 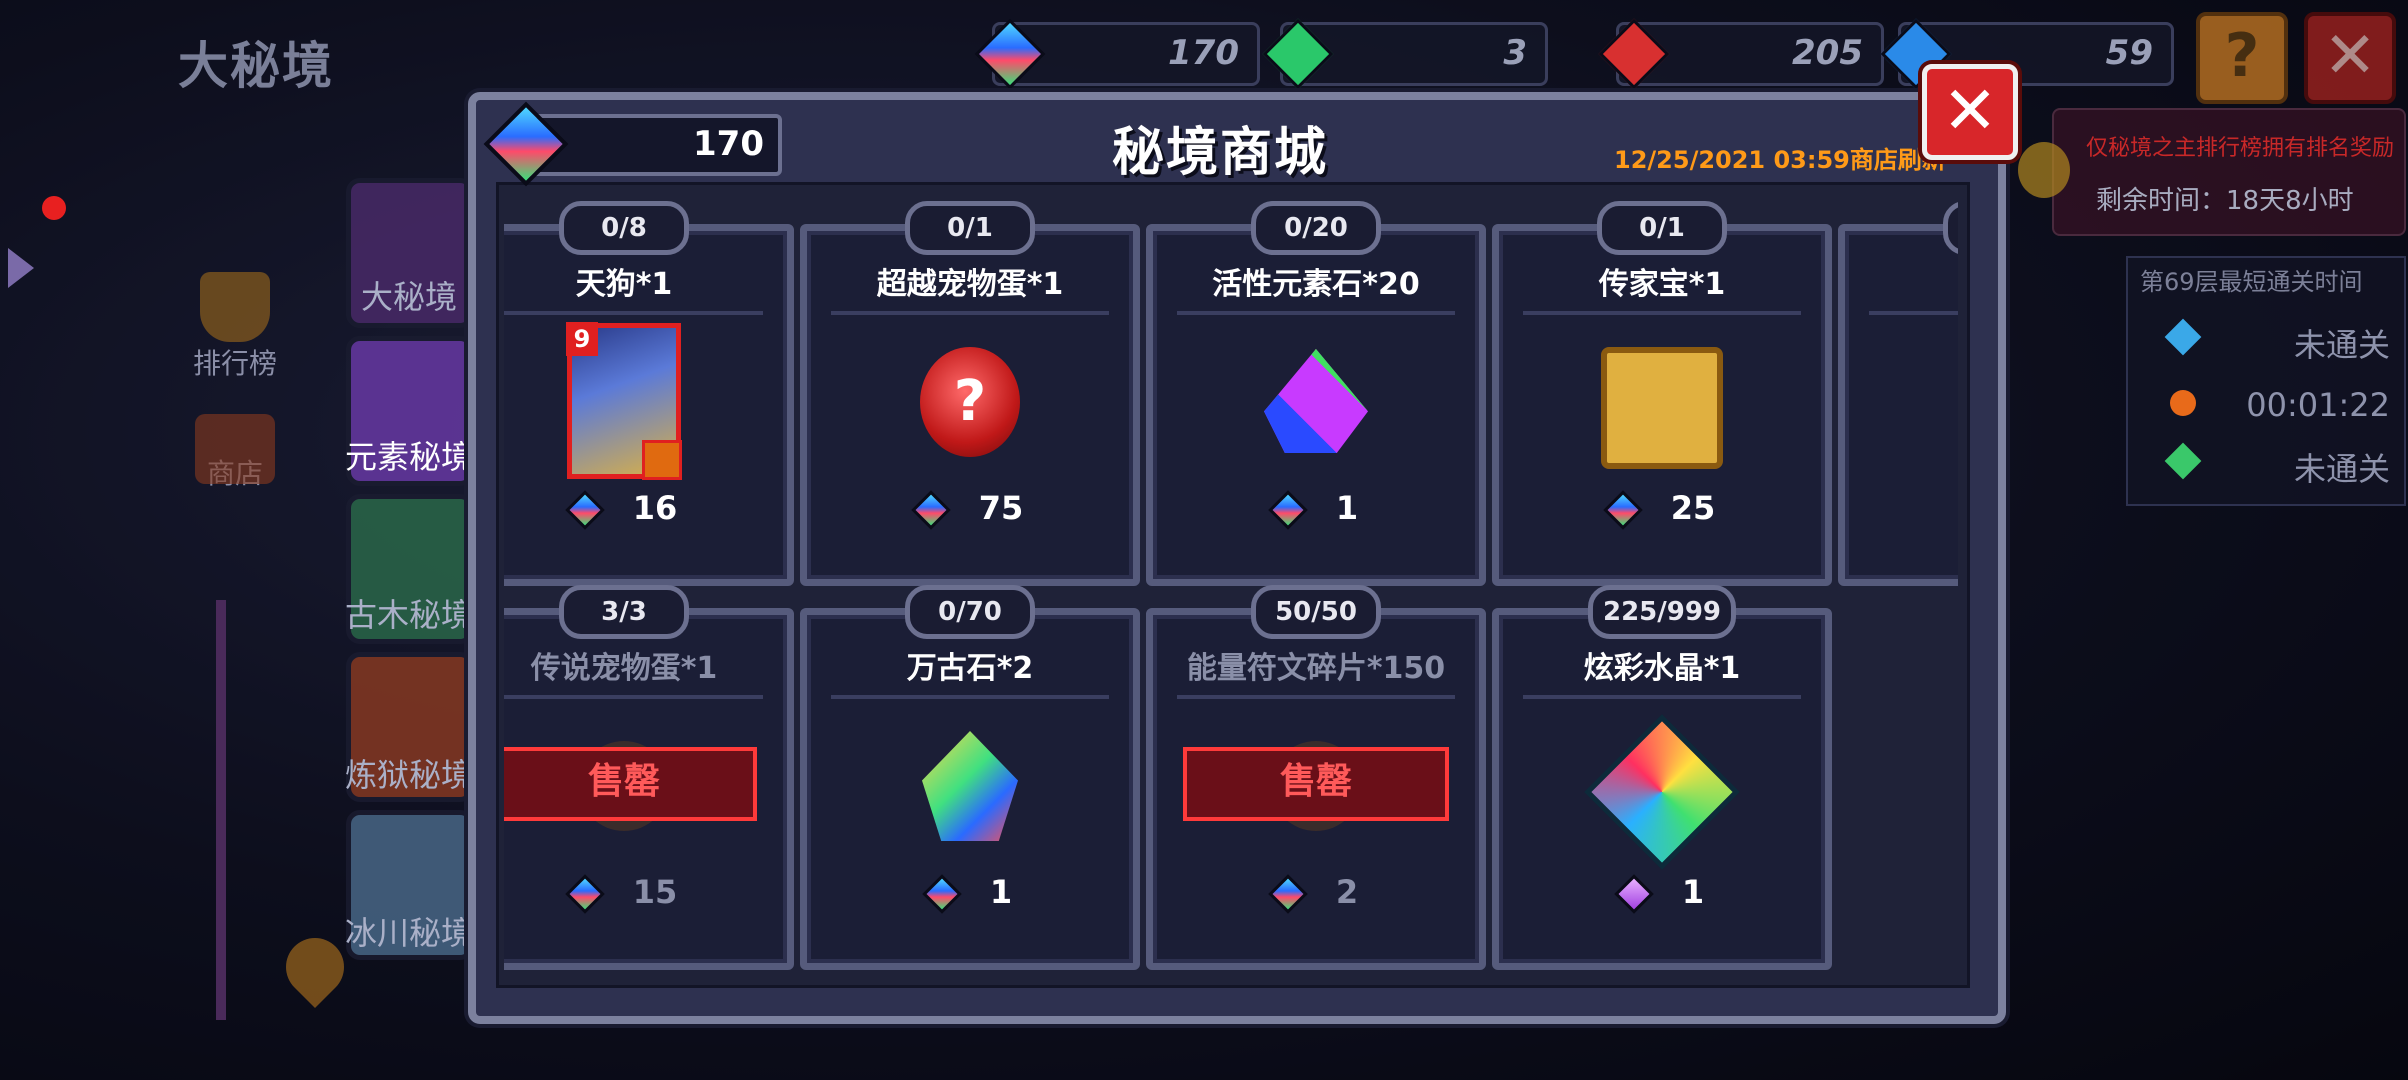 I want to click on item-image: 9, so click(x=624, y=401).